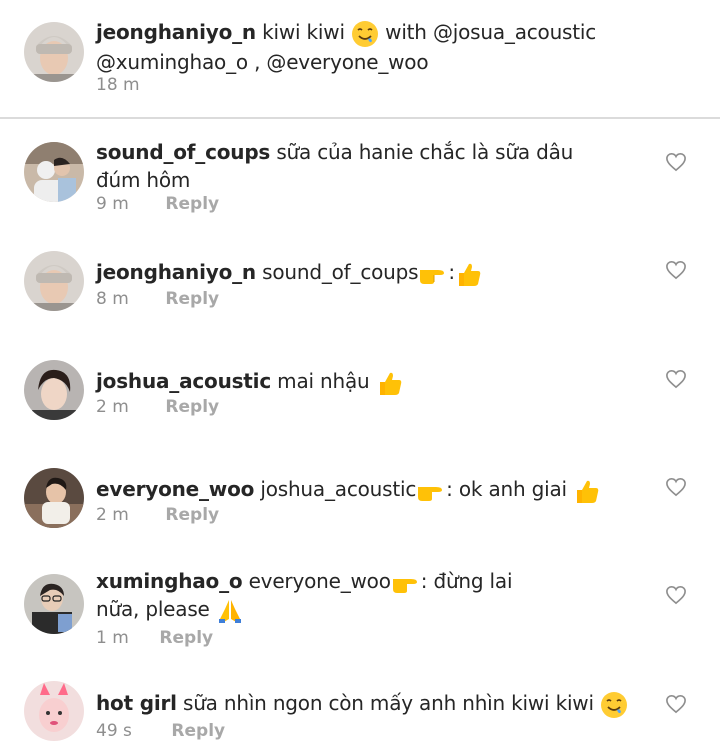 The height and width of the screenshot is (751, 720). Describe the element at coordinates (169, 581) in the screenshot. I see `comment-username: xuminghao_o` at that location.